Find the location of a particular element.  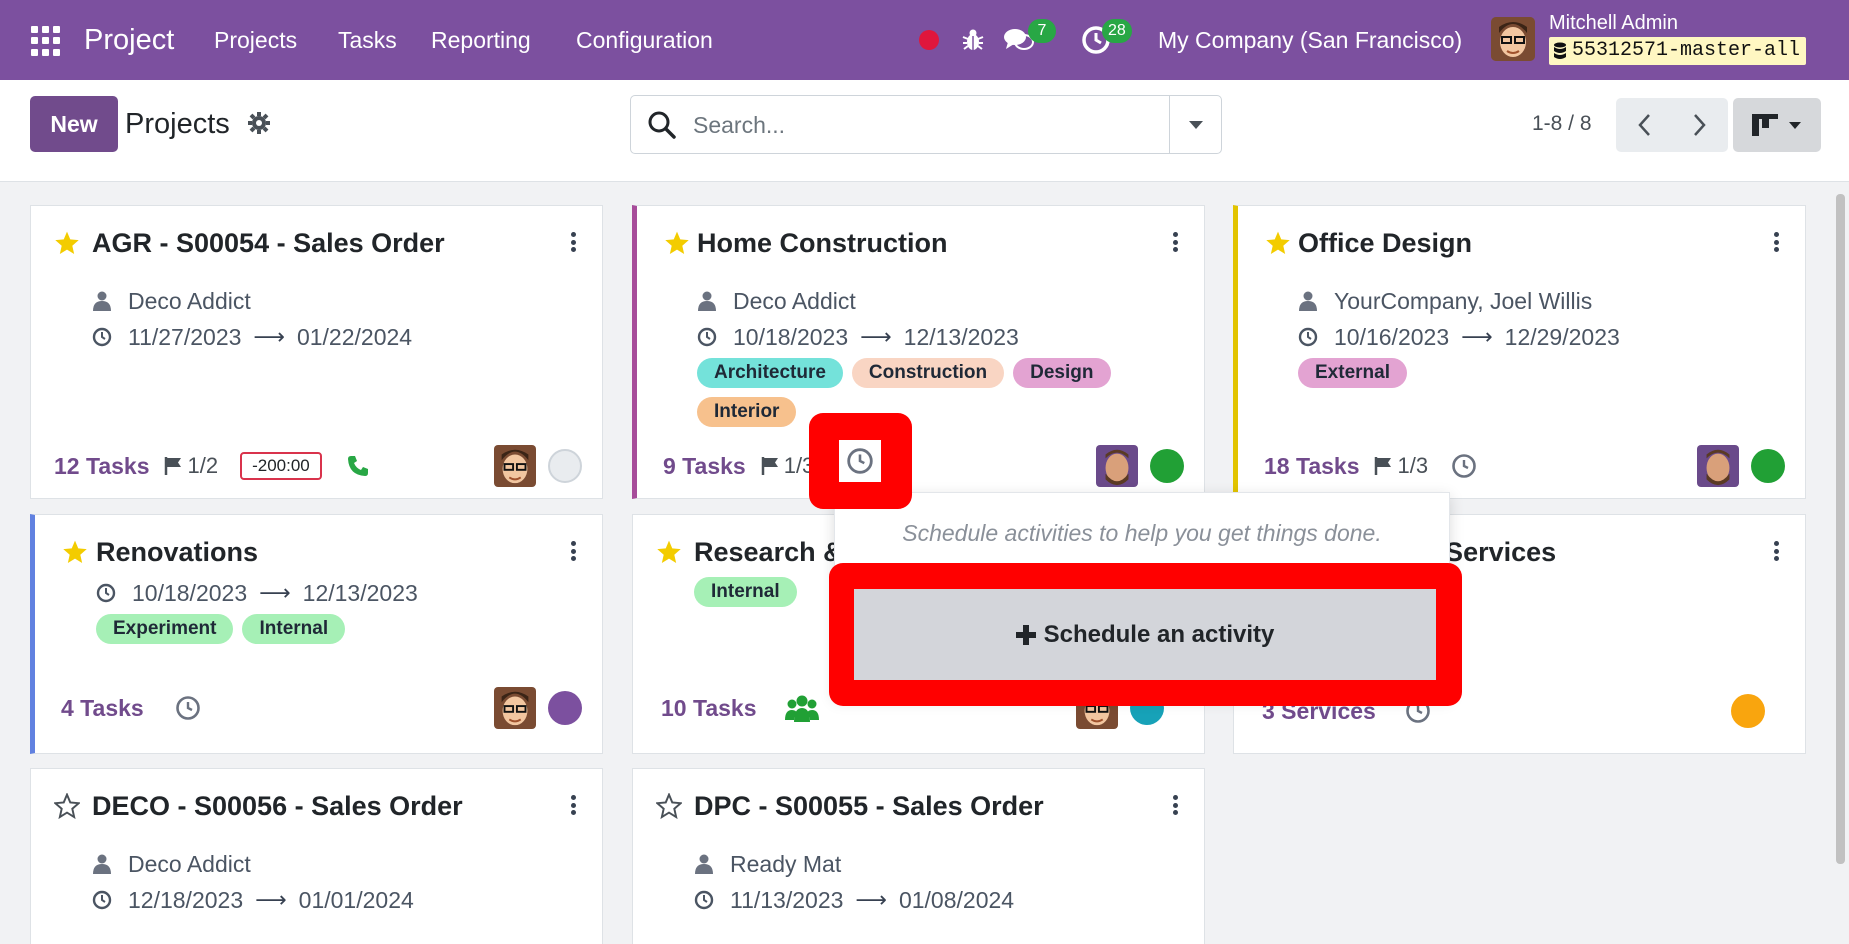

schedule-activity-button: Schedule an activity is located at coordinates (1145, 634).